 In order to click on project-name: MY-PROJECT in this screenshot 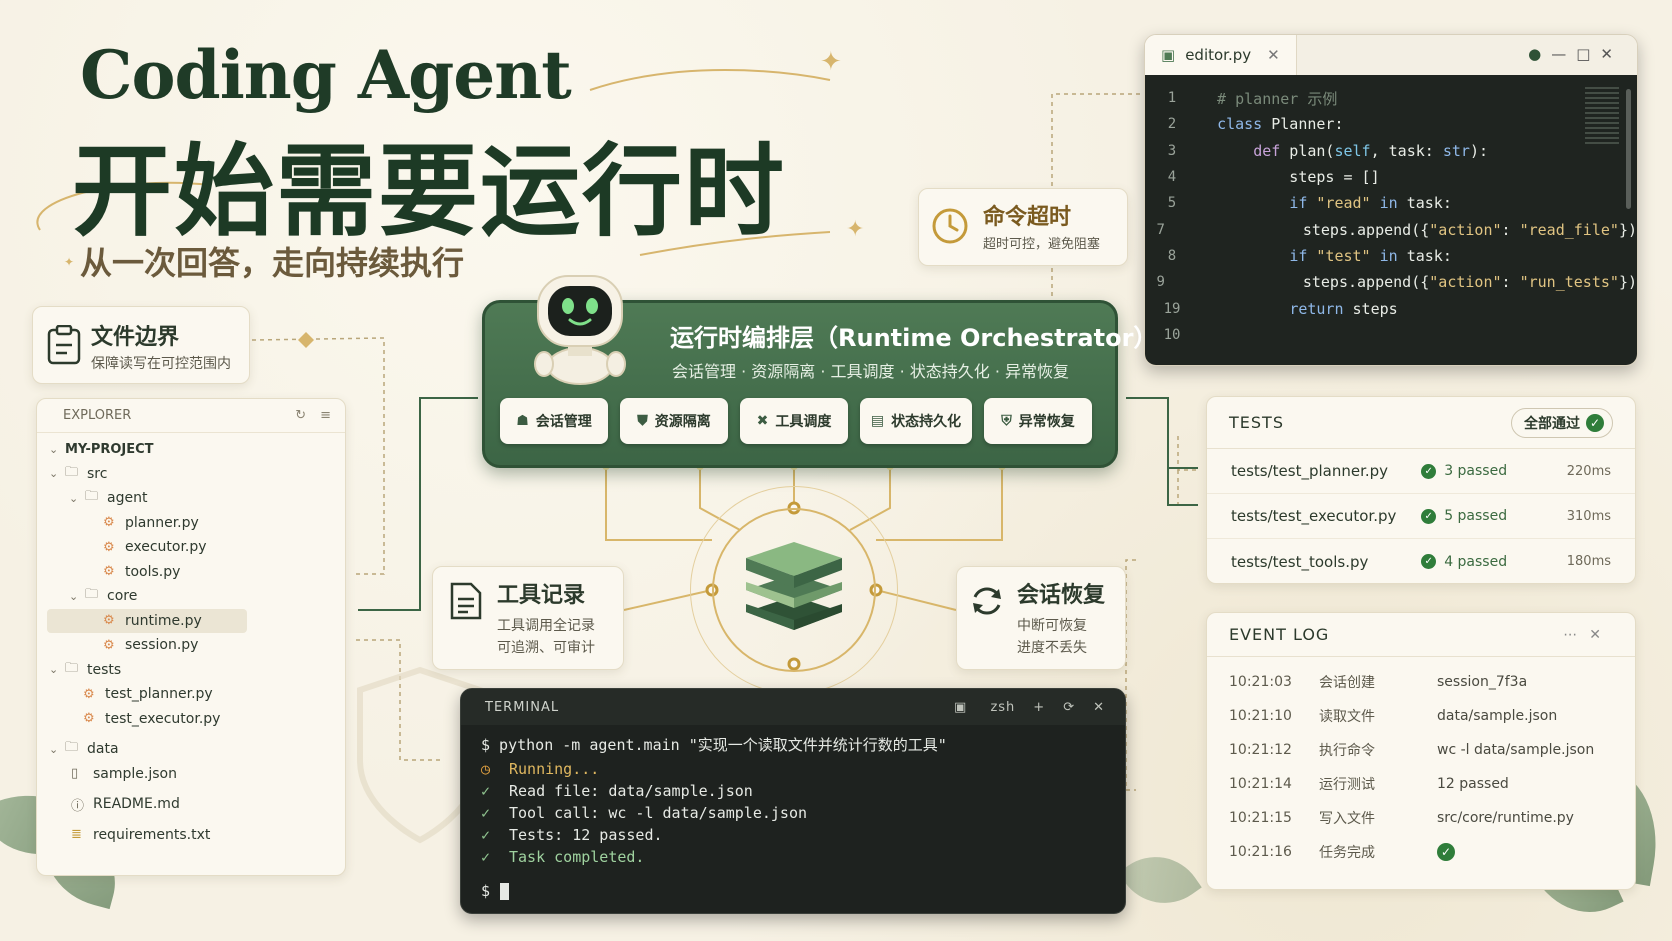, I will do `click(109, 449)`.